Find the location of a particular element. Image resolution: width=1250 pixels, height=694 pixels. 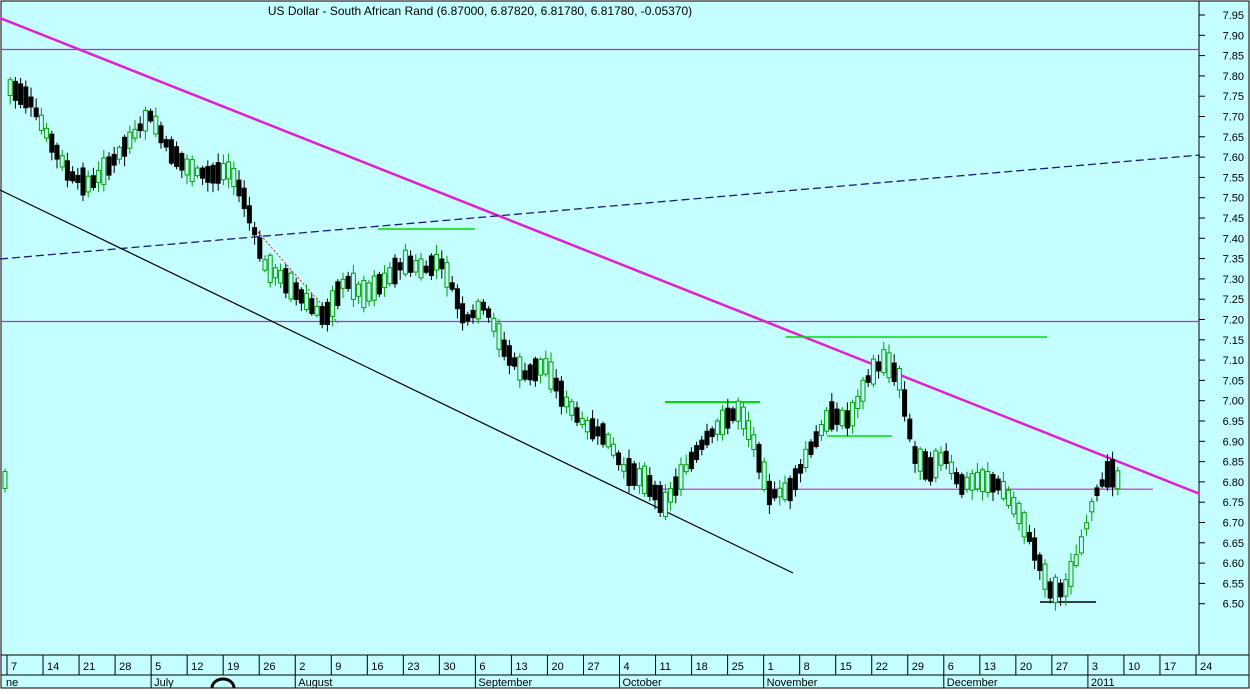

month-label: November is located at coordinates (792, 683).